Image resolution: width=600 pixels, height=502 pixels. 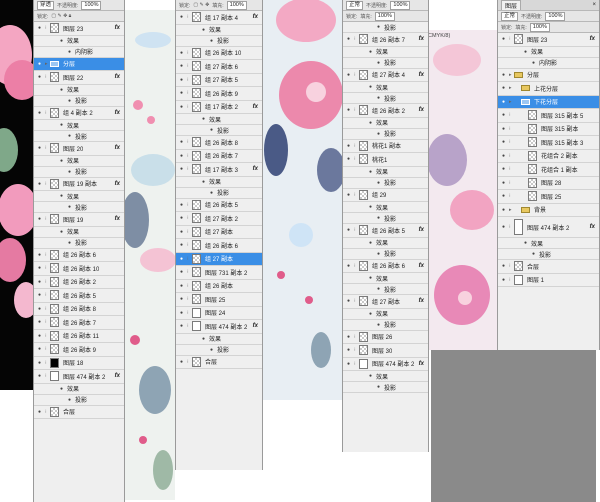 I want to click on layer-row: ● ⁝ 图层 315 副本 3, so click(x=548, y=143).